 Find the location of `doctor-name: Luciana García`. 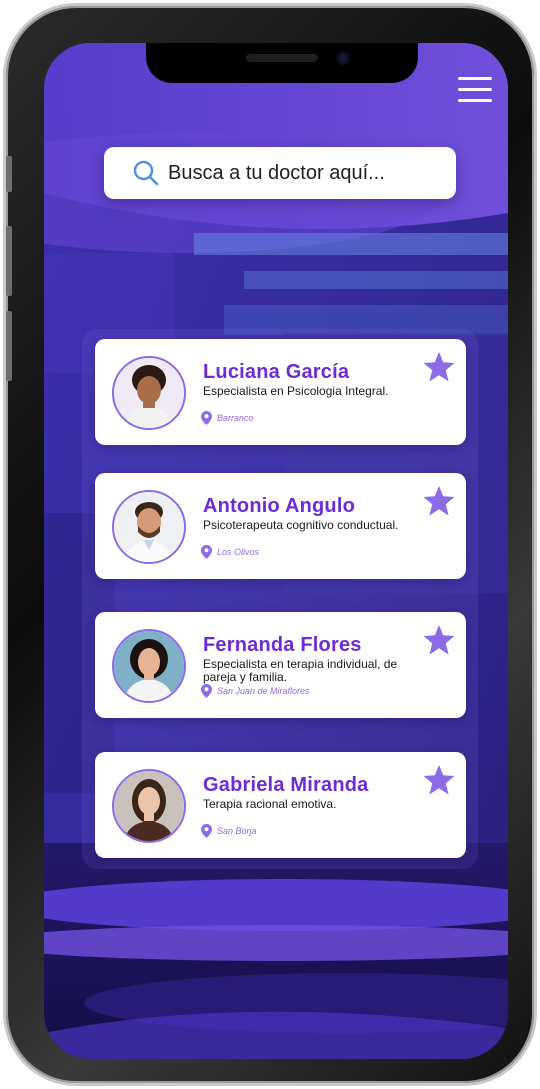

doctor-name: Luciana García is located at coordinates (276, 372).